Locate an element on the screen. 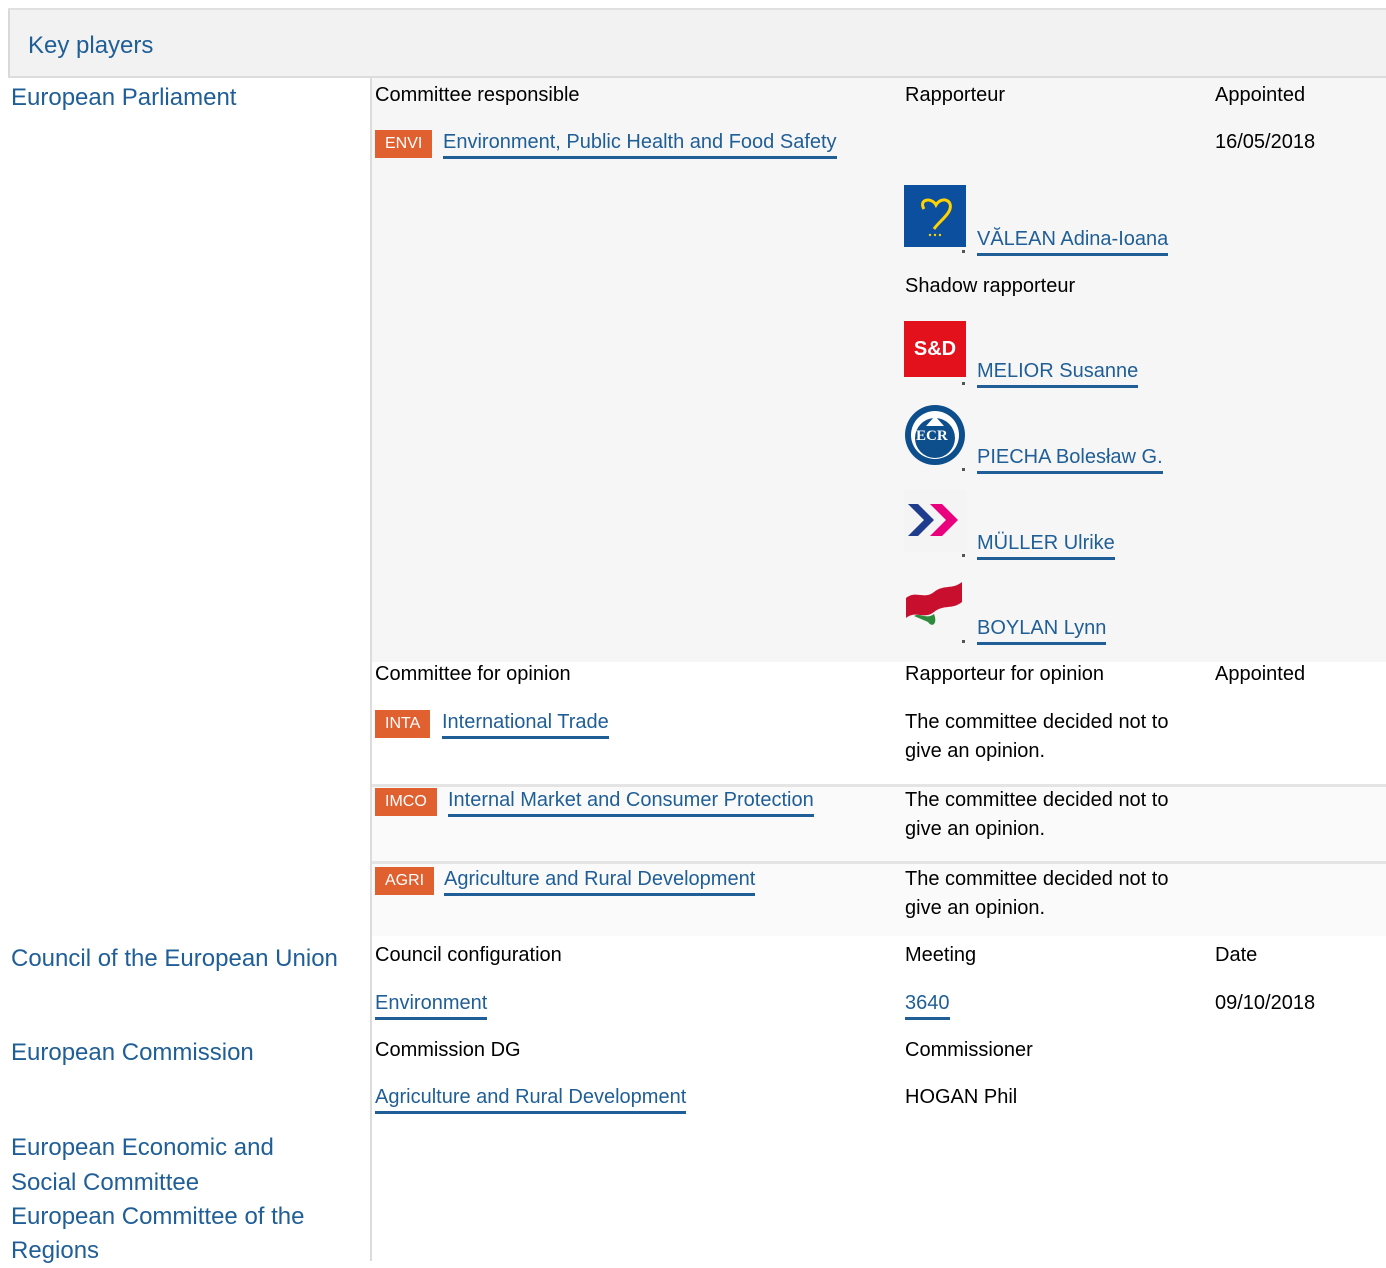 This screenshot has width=1386, height=1268. institution-commission: European Commission is located at coordinates (132, 1052).